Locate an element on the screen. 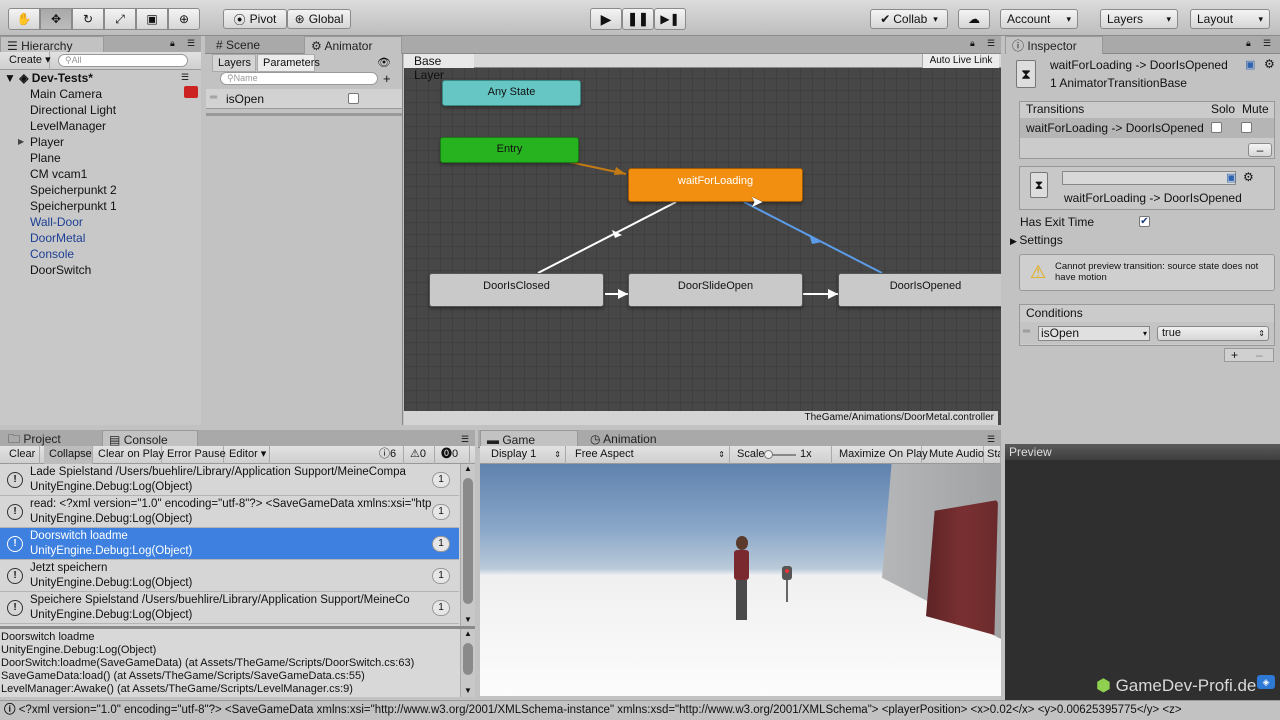  pause-button: ❚❚ is located at coordinates (638, 19).